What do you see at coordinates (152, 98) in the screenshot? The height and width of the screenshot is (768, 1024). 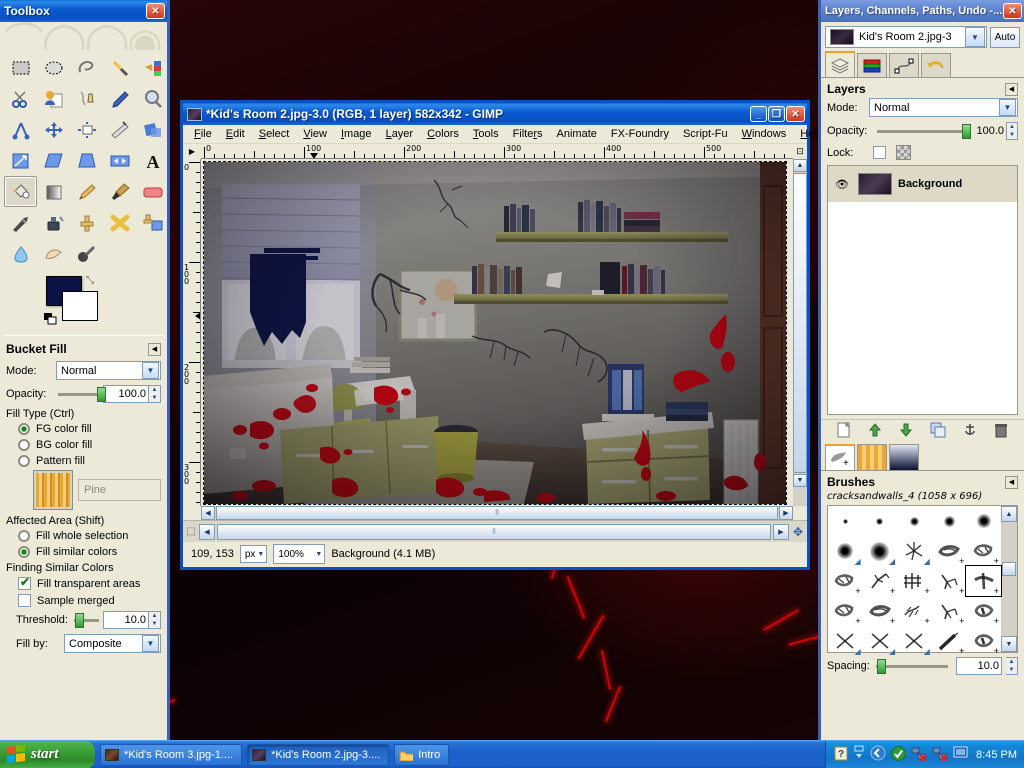 I see `zoom-tool` at bounding box center [152, 98].